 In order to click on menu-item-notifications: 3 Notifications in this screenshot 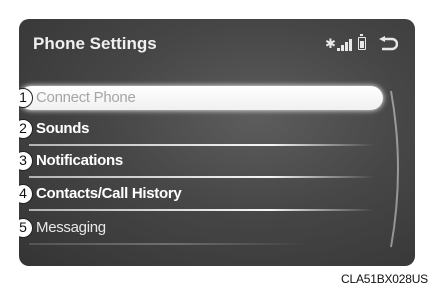, I will do `click(217, 162)`.